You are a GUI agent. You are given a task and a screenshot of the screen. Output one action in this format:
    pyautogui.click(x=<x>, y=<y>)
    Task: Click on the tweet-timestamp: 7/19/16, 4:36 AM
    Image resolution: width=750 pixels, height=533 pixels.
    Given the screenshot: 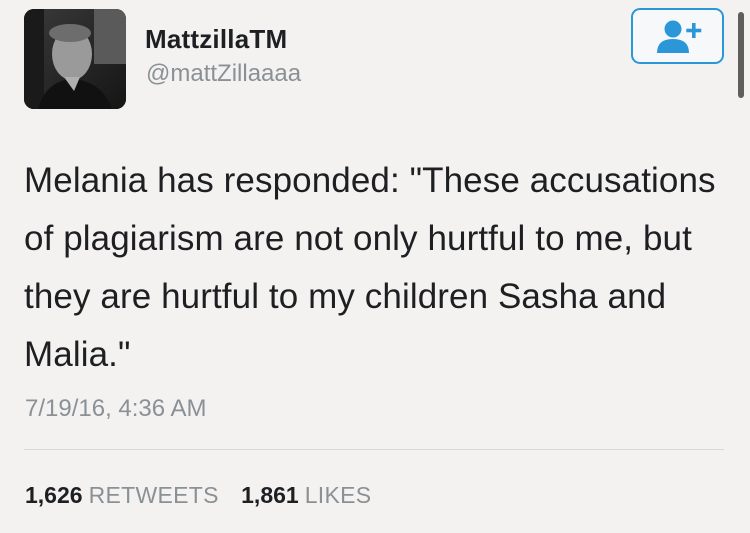 What is the action you would take?
    pyautogui.click(x=115, y=409)
    